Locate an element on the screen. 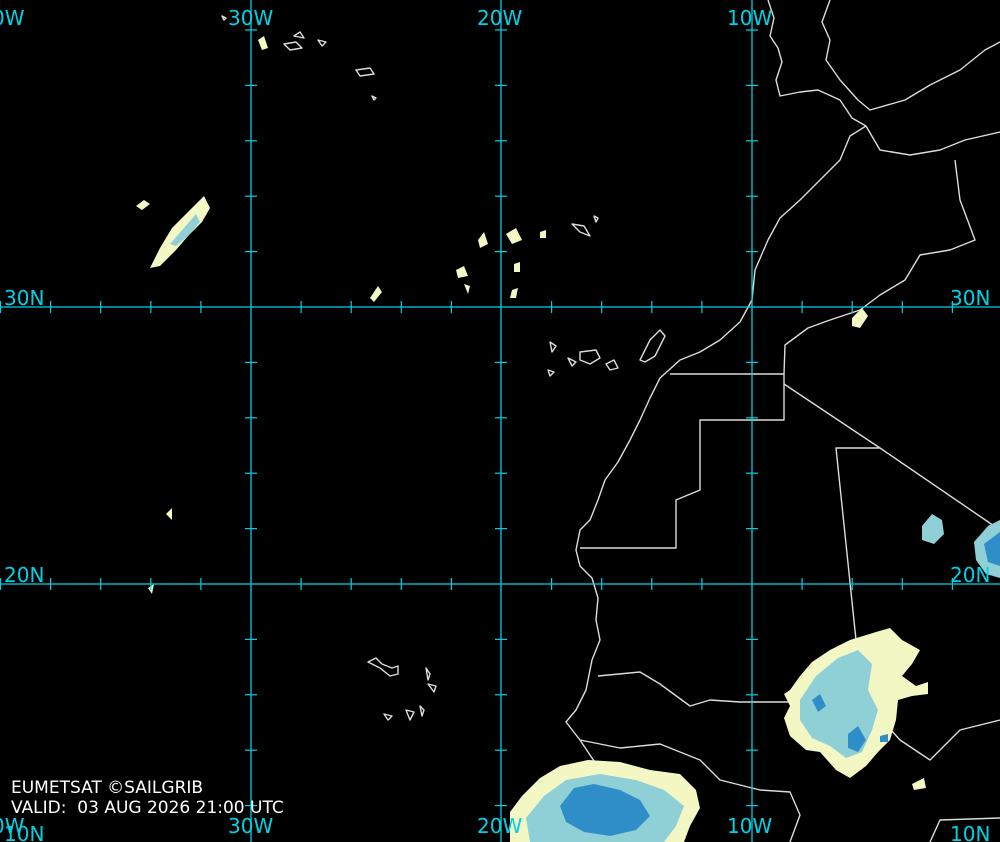 Image resolution: width=1000 pixels, height=842 pixels. lon-label-bottom-20w: 20W is located at coordinates (500, 826).